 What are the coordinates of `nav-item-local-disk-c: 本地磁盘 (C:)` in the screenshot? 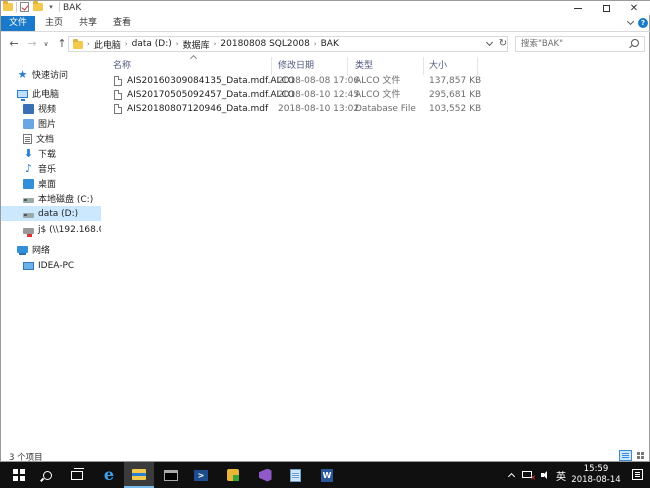 It's located at (51, 198).